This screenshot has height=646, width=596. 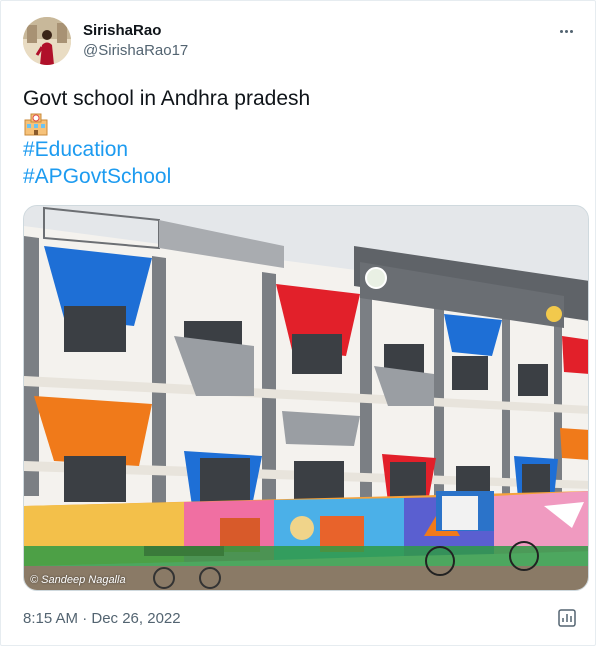 I want to click on hashtag-education: #Education, so click(x=299, y=149).